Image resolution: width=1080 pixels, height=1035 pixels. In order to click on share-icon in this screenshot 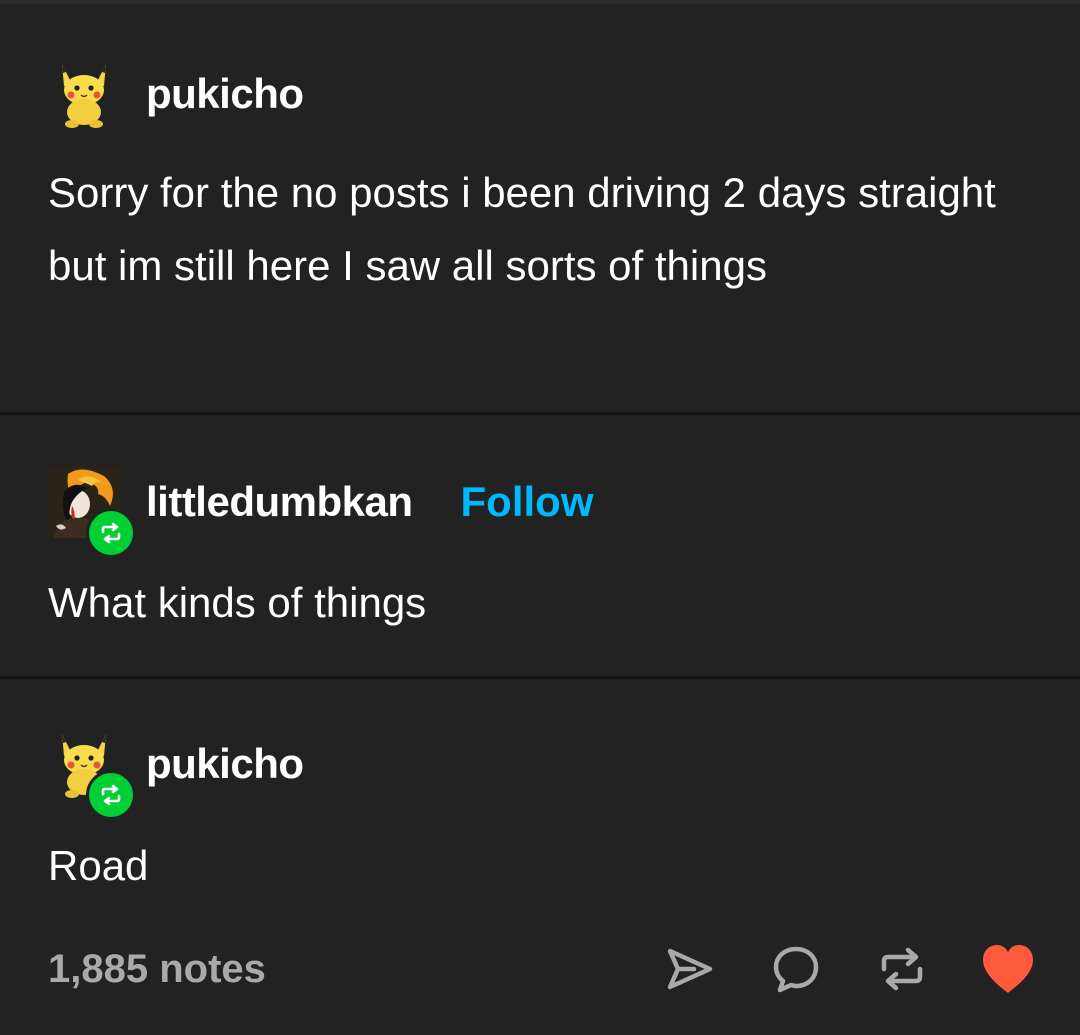, I will do `click(690, 969)`.